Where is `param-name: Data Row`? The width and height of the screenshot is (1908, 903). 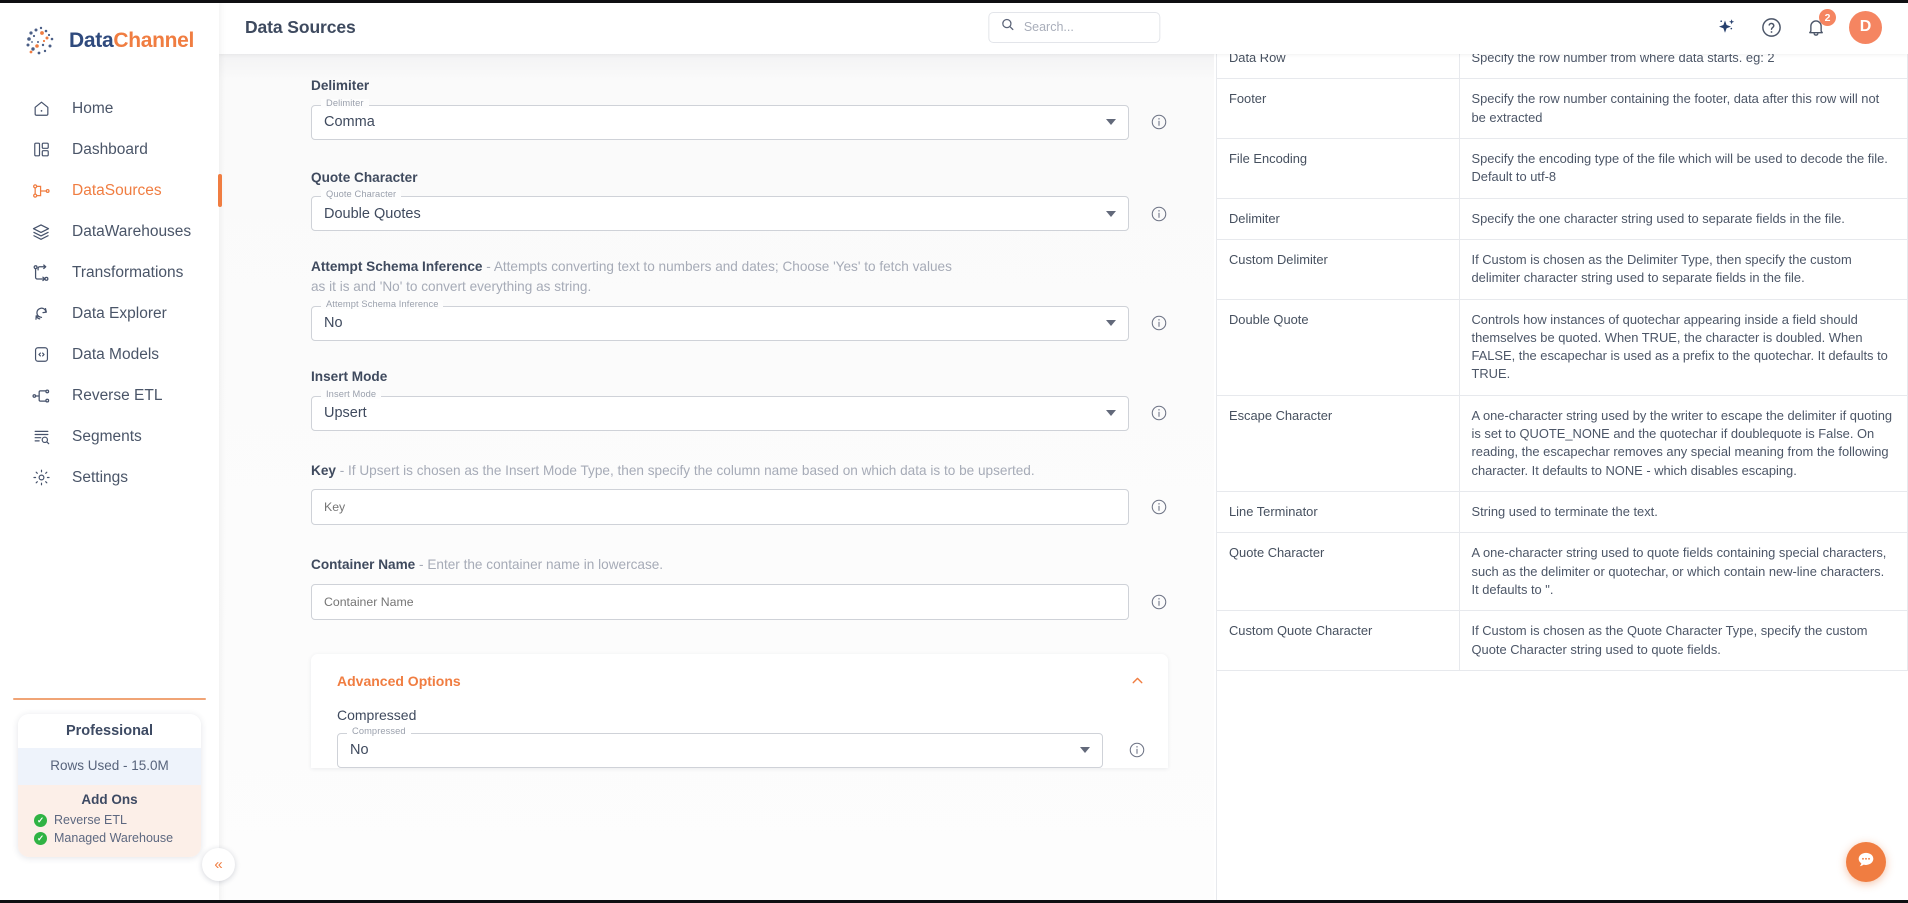
param-name: Data Row is located at coordinates (1338, 66).